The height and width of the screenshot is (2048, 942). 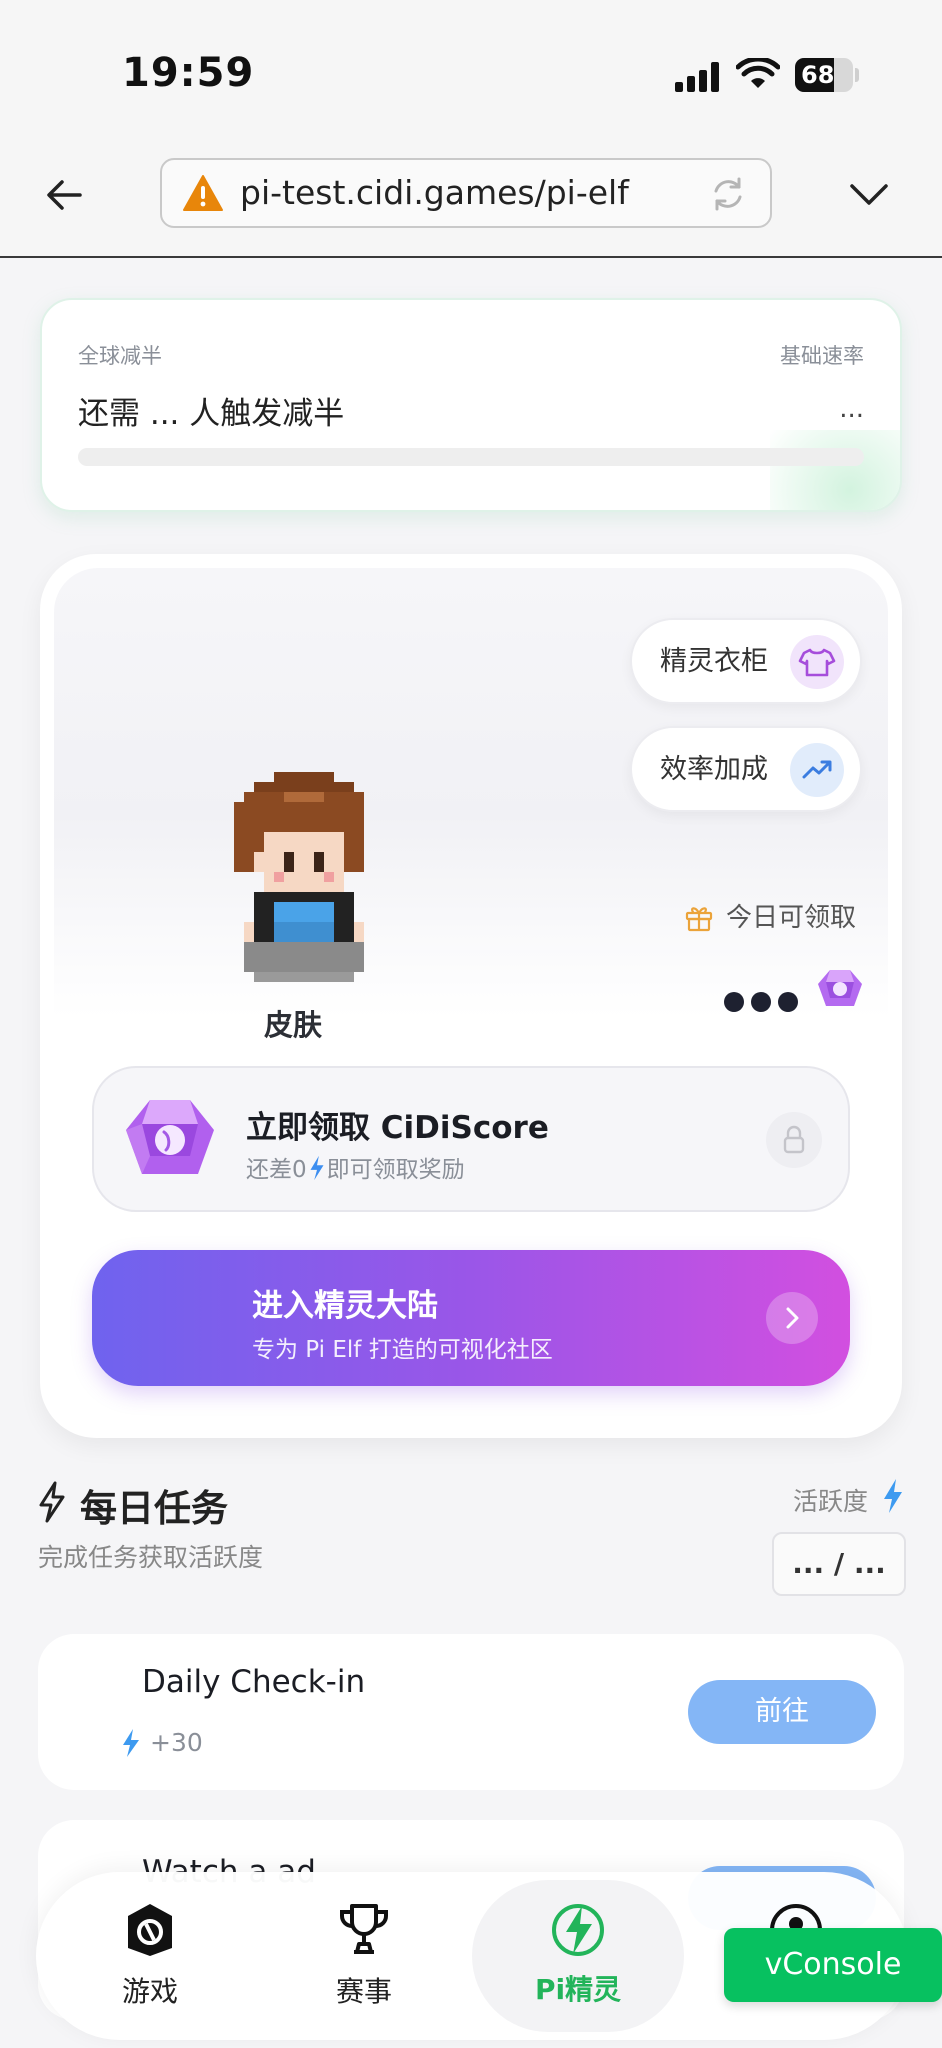 What do you see at coordinates (833, 1965) in the screenshot?
I see `vconsole-button: vConsole` at bounding box center [833, 1965].